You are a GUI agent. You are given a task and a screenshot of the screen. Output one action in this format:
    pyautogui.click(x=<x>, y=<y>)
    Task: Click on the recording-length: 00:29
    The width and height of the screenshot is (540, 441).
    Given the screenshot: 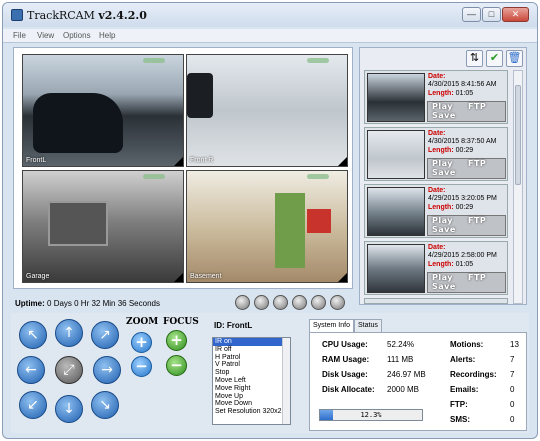 What is the action you would take?
    pyautogui.click(x=464, y=150)
    